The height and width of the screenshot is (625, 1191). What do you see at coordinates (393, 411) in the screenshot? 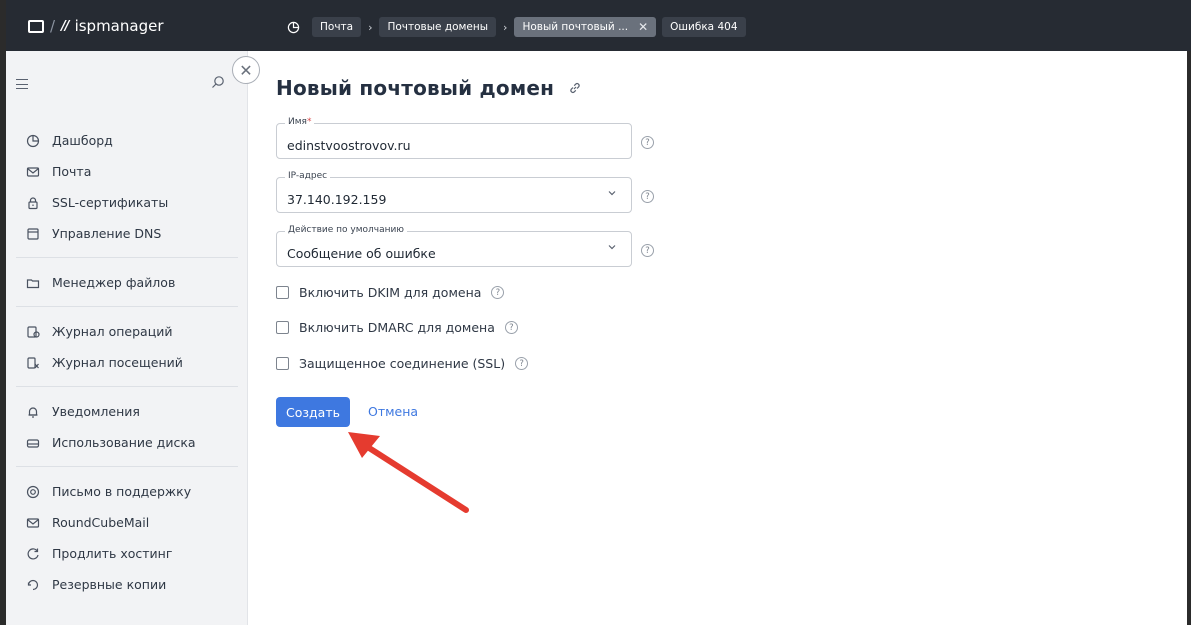
I see `cancel-button: Отмена` at bounding box center [393, 411].